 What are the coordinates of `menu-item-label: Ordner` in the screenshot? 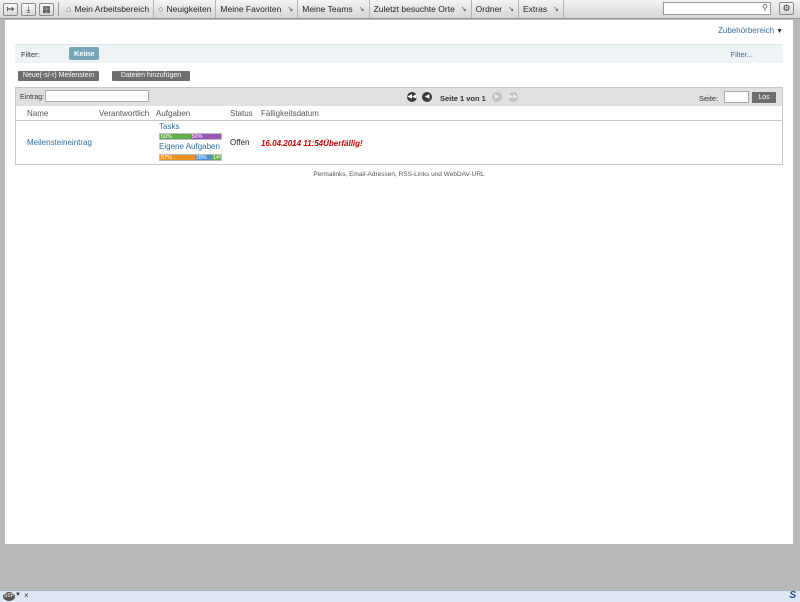 It's located at (489, 9).